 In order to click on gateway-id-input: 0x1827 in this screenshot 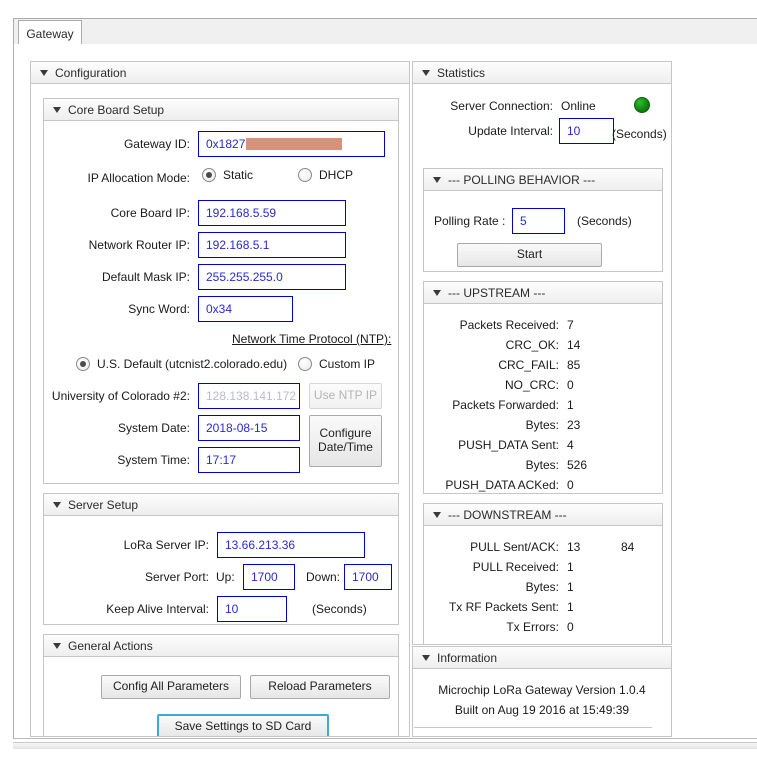, I will do `click(291, 144)`.